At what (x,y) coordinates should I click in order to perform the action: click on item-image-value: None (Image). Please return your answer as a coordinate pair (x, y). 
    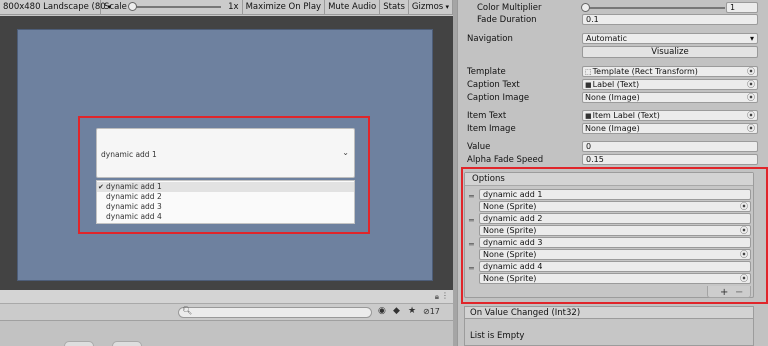
    Looking at the image, I should click on (612, 128).